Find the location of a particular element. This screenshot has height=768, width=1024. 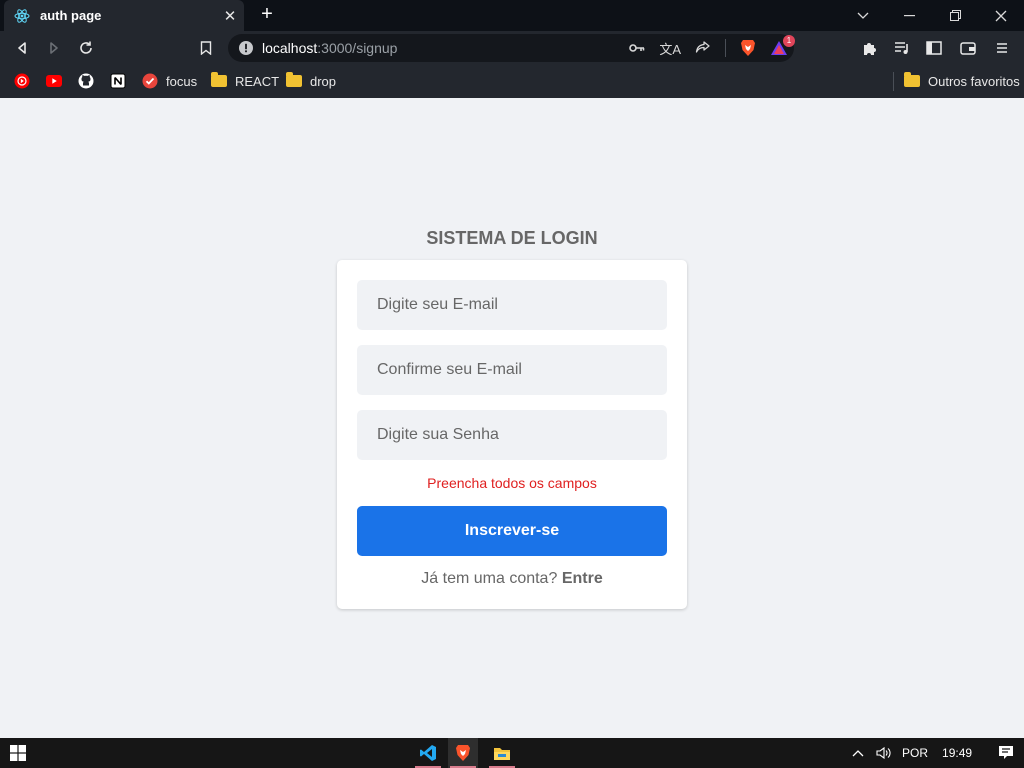

minimize-button is located at coordinates (909, 15).